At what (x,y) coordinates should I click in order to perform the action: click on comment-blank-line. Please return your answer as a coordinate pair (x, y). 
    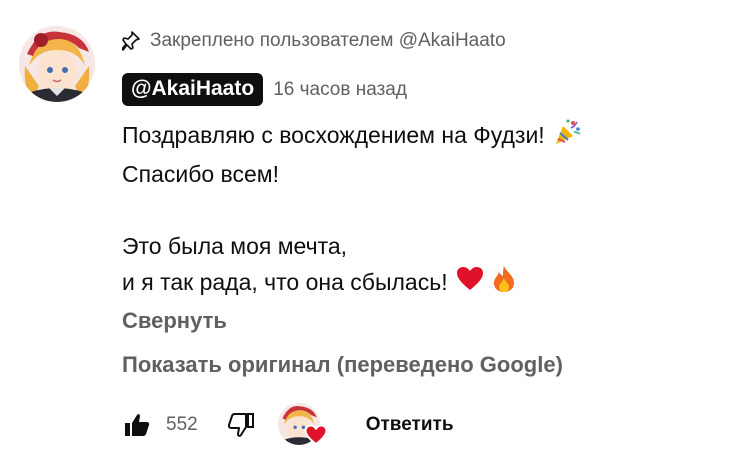
    Looking at the image, I should click on (351, 210).